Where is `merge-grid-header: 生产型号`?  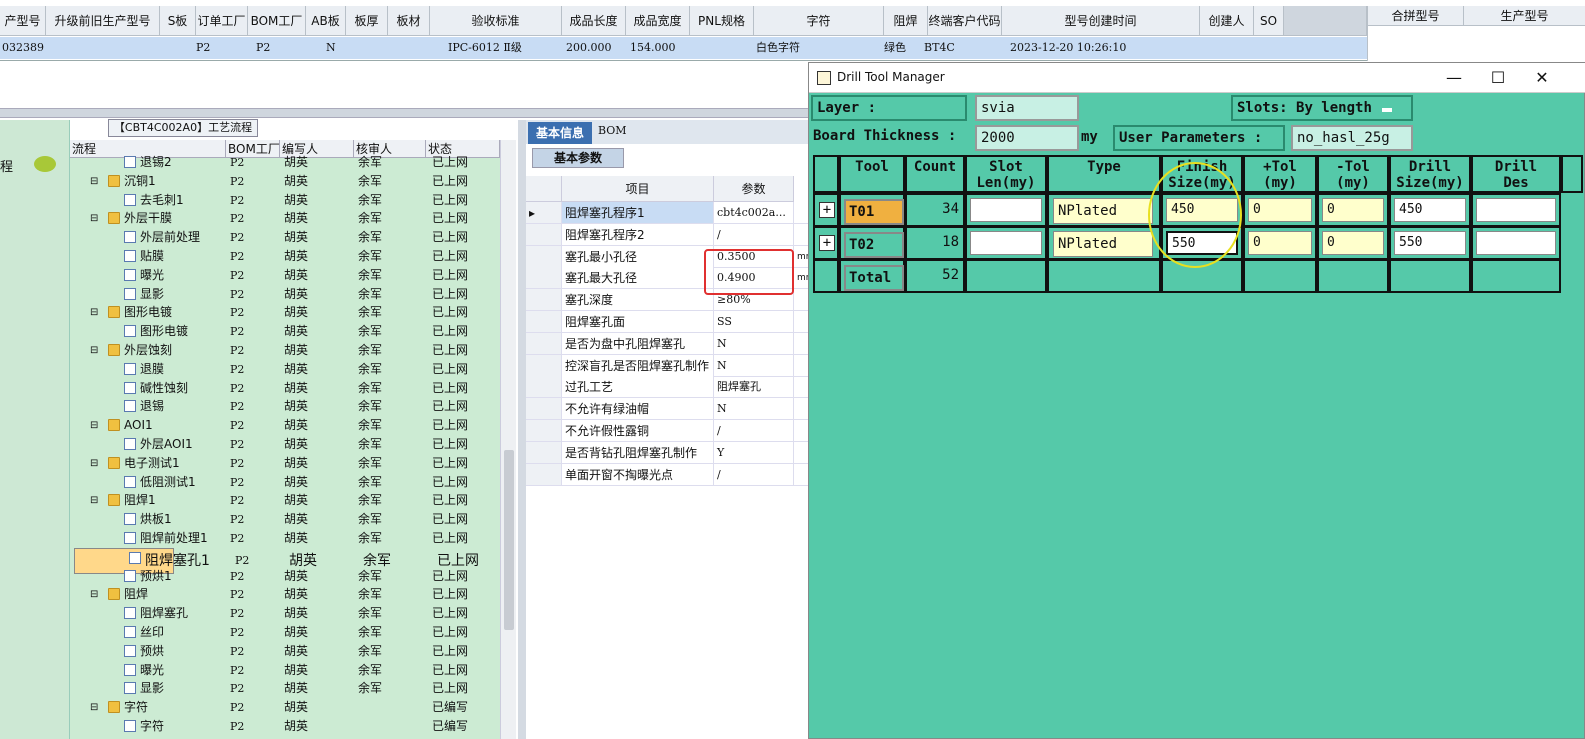
merge-grid-header: 生产型号 is located at coordinates (1524, 16).